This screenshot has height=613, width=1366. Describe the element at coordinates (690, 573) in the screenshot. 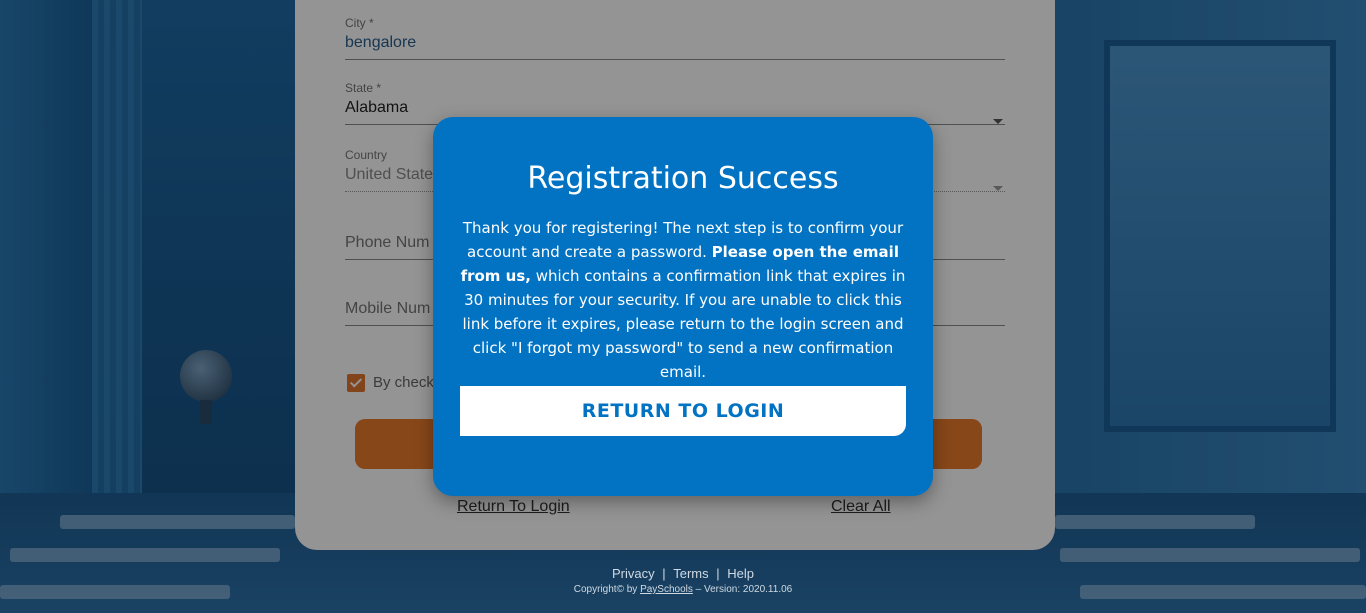

I see `terms-link: Terms` at that location.